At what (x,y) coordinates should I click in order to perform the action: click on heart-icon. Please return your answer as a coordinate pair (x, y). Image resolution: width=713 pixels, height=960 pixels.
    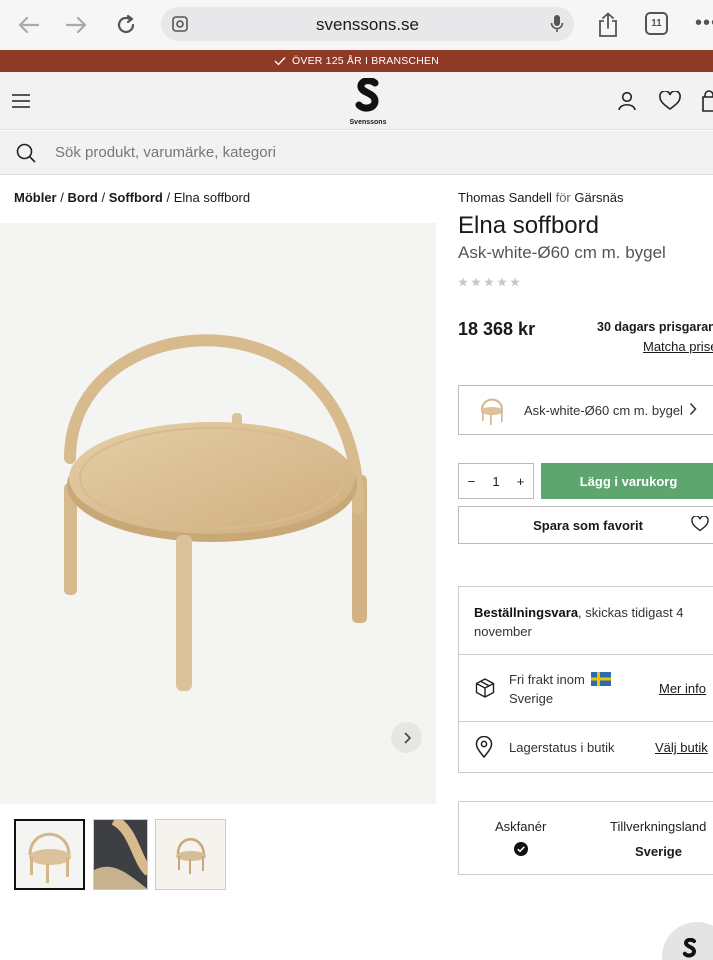
    Looking at the image, I should click on (700, 524).